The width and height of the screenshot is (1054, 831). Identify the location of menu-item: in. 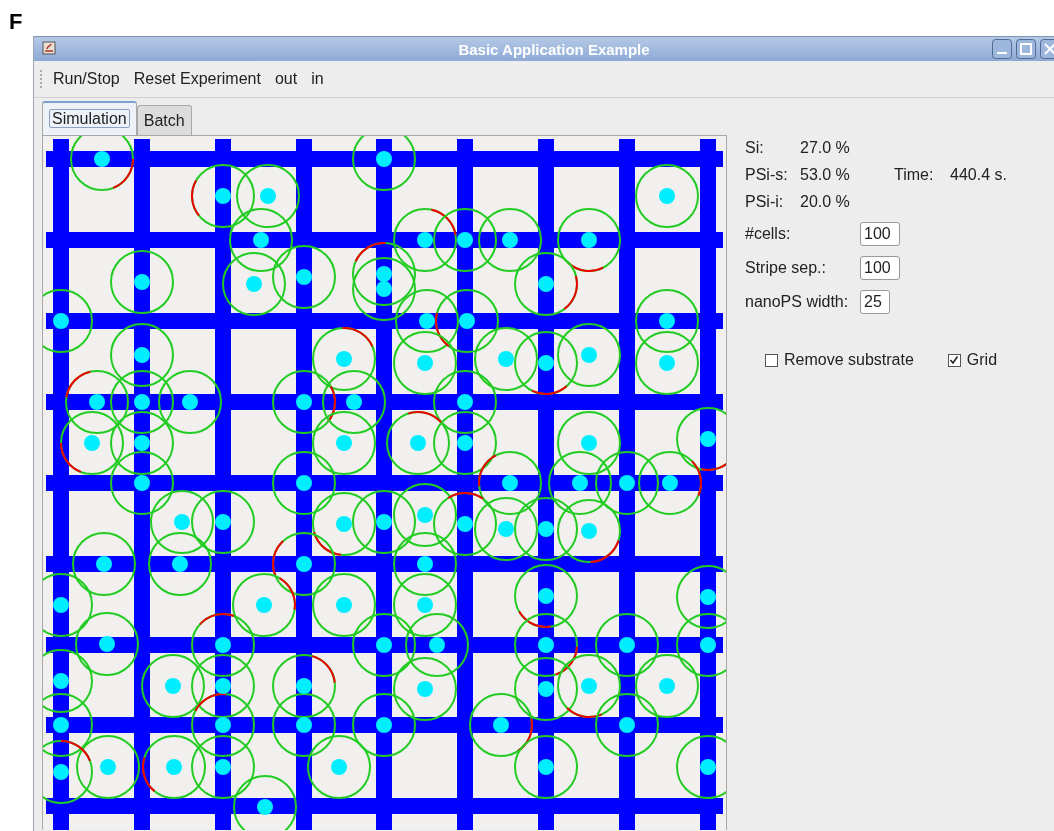
(317, 79).